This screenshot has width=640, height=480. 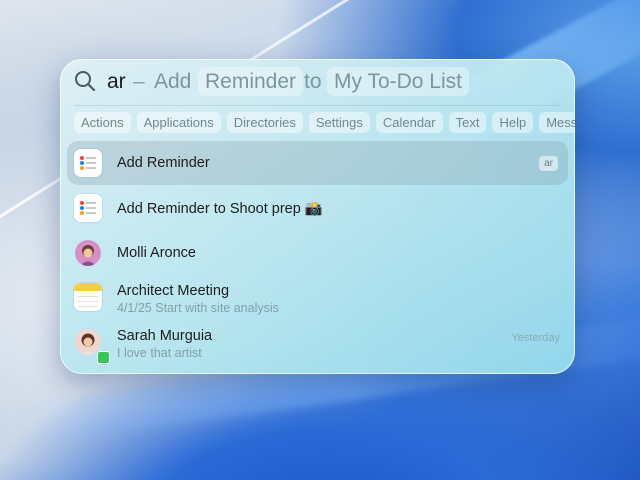 I want to click on messages-app-badge-icon, so click(x=103, y=357).